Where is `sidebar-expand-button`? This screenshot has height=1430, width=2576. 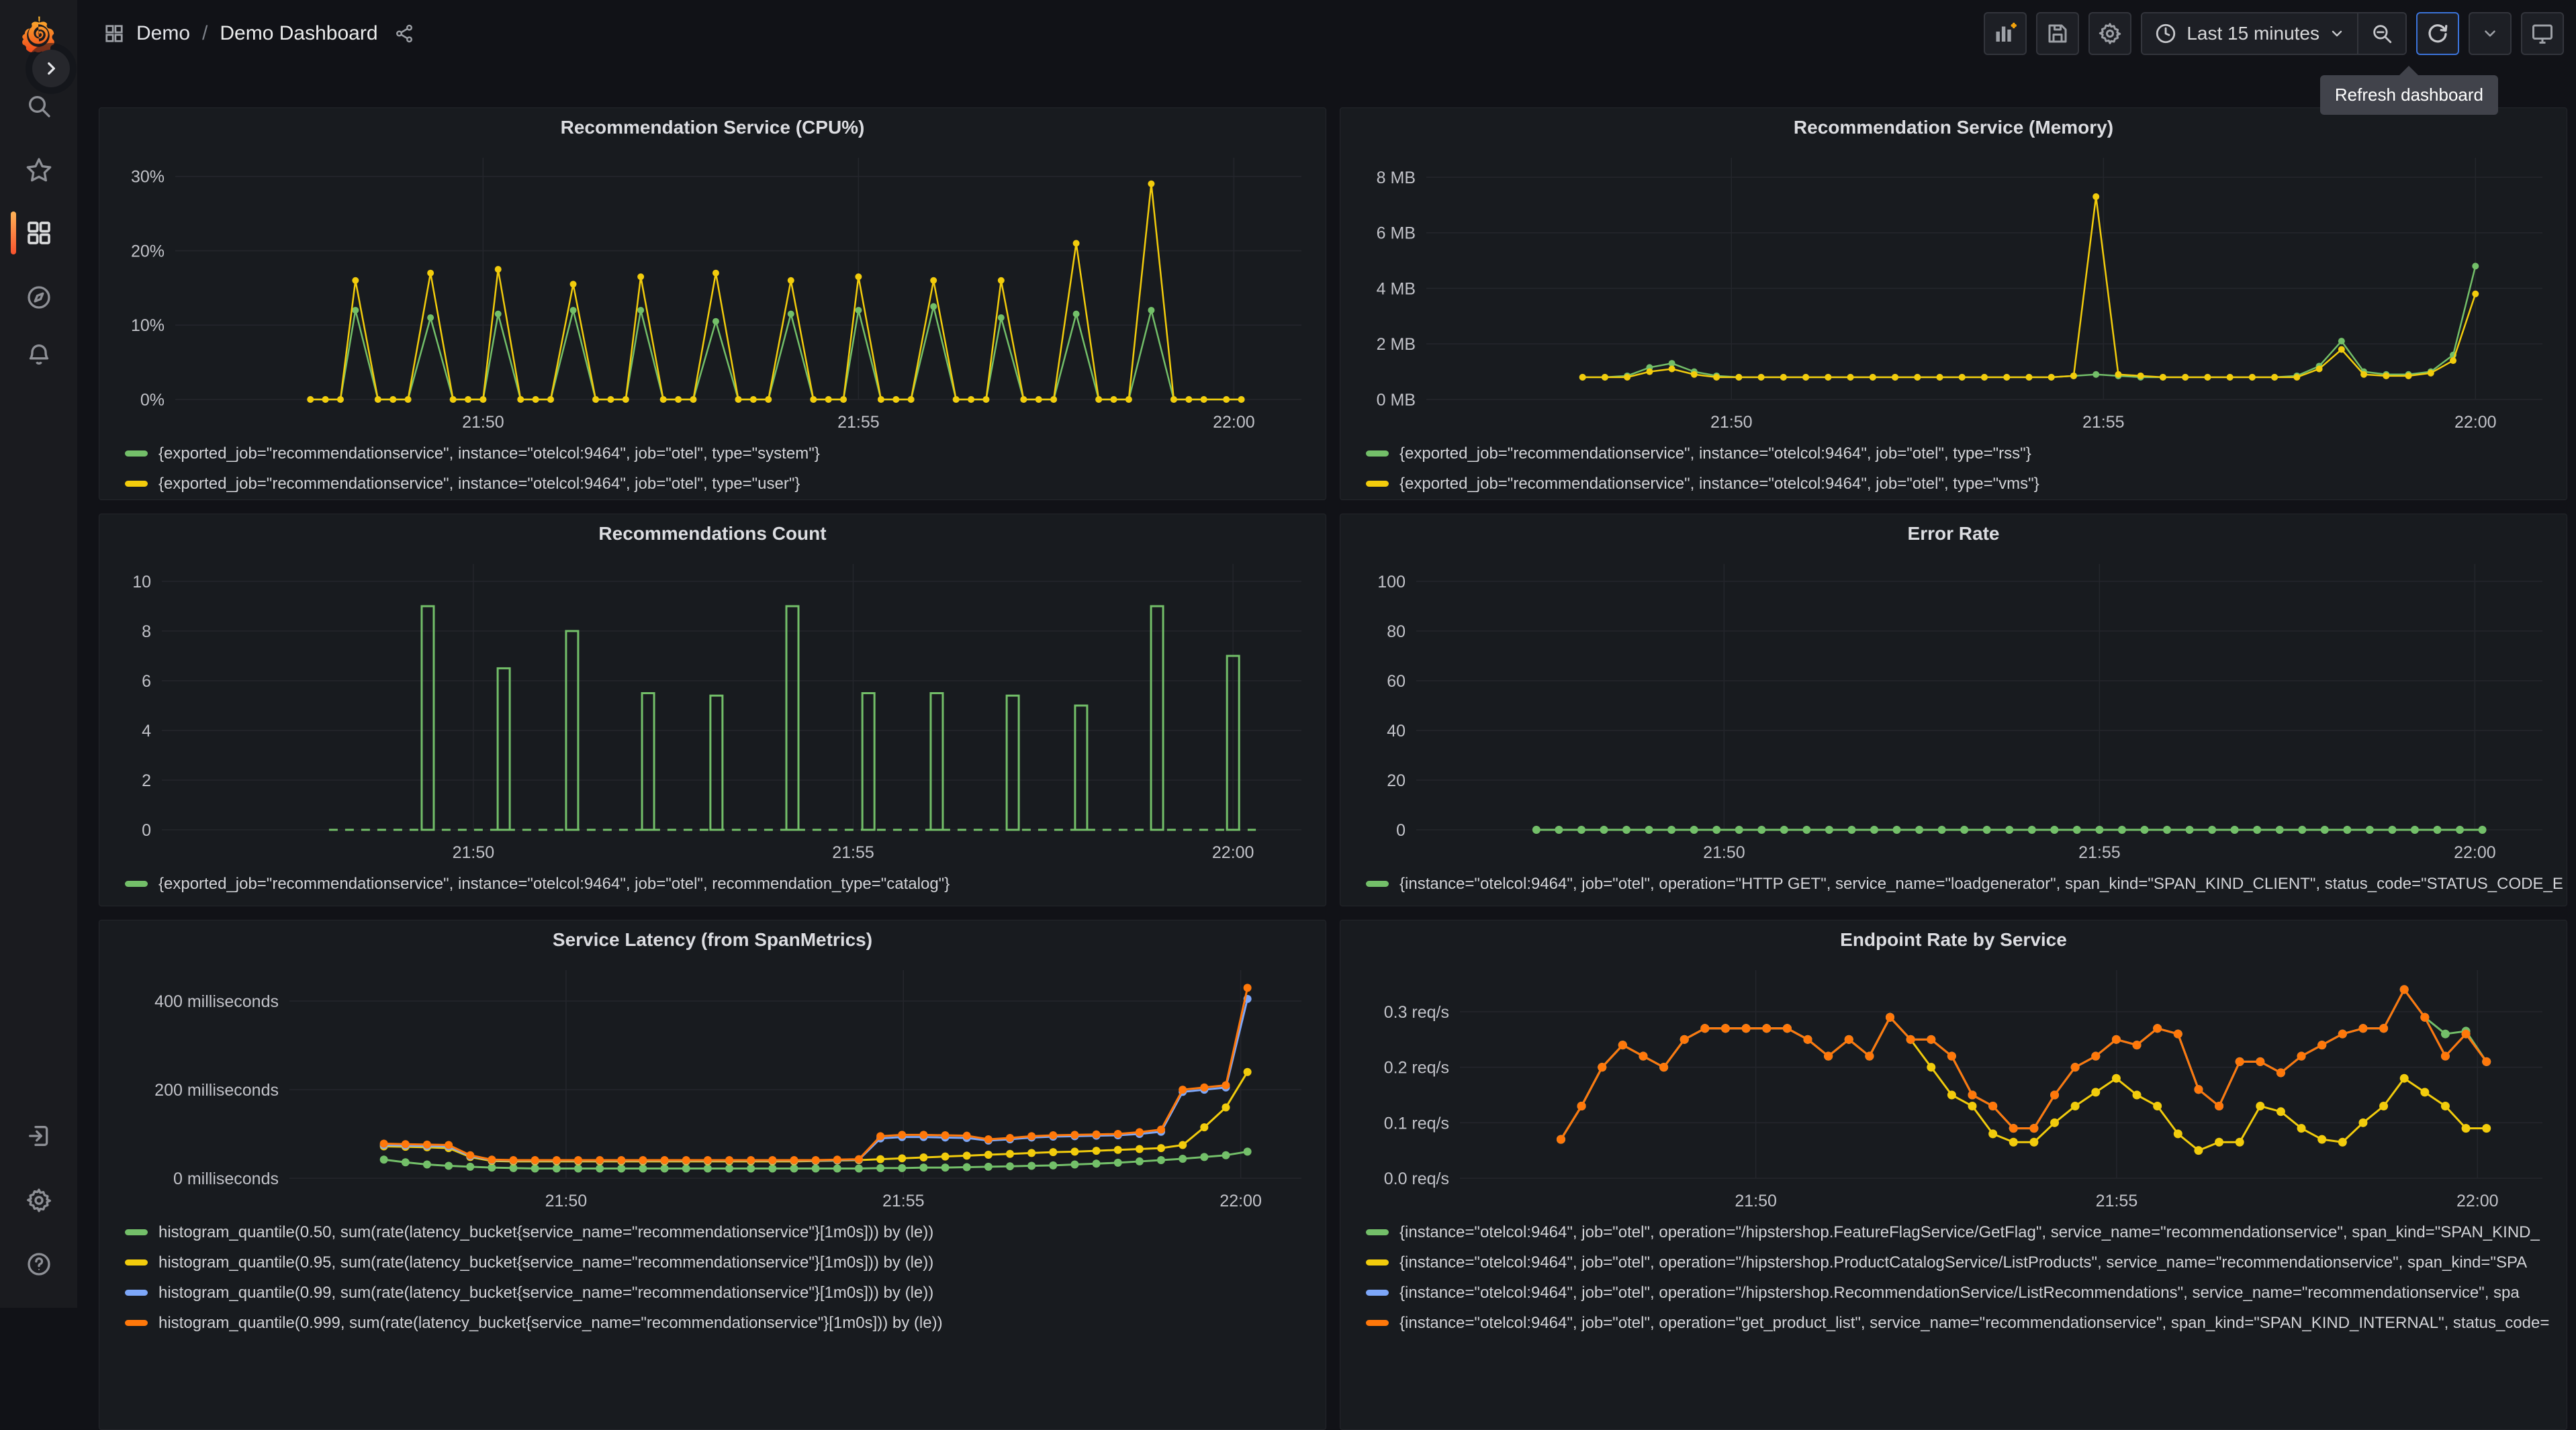 sidebar-expand-button is located at coordinates (51, 68).